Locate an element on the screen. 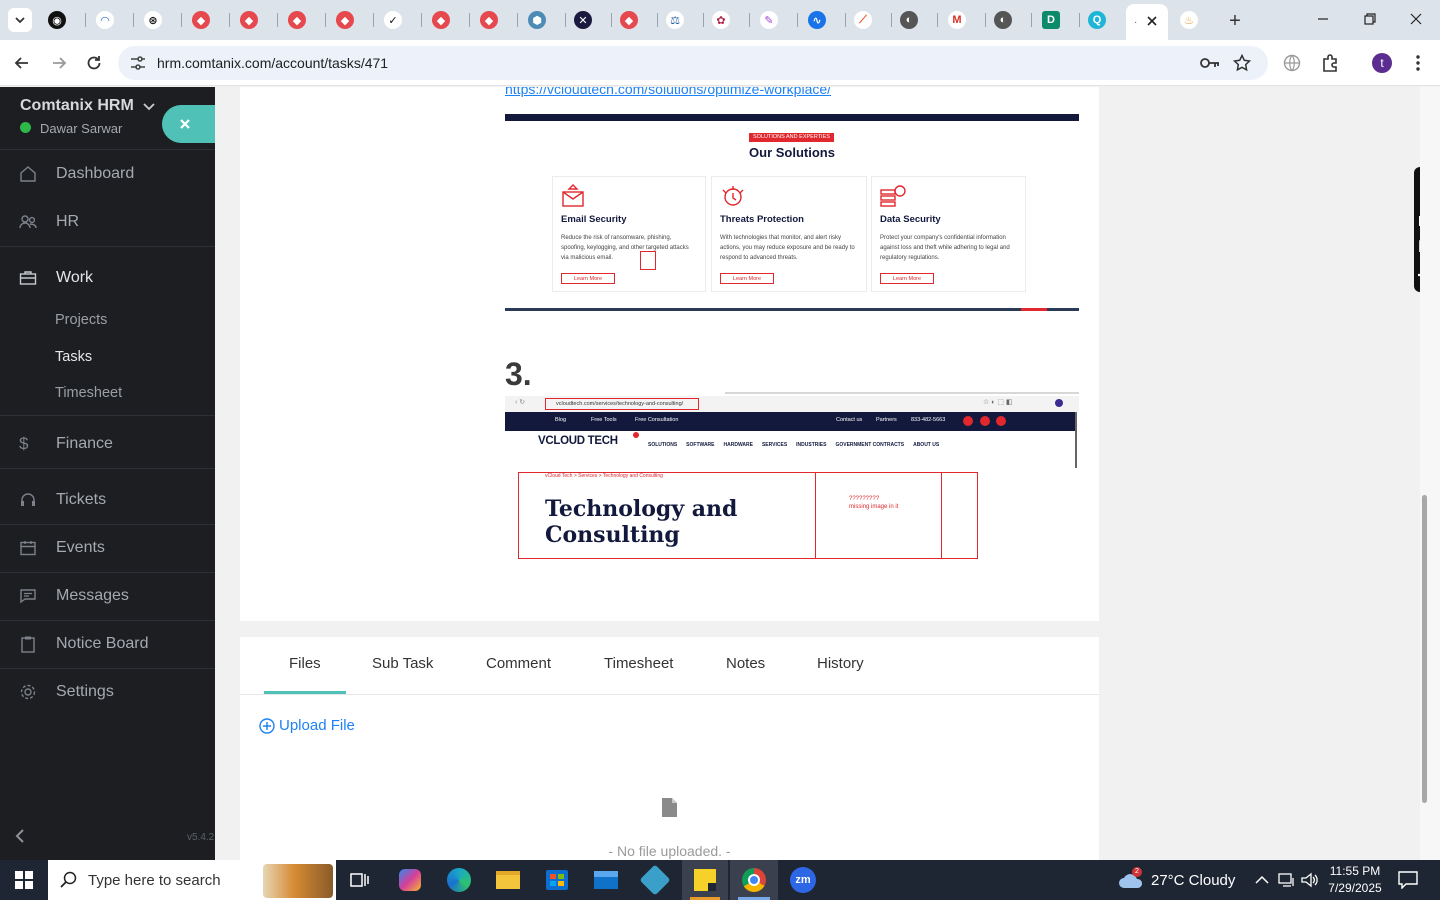 The height and width of the screenshot is (900, 1440). browser-tab-active: · is located at coordinates (1147, 22).